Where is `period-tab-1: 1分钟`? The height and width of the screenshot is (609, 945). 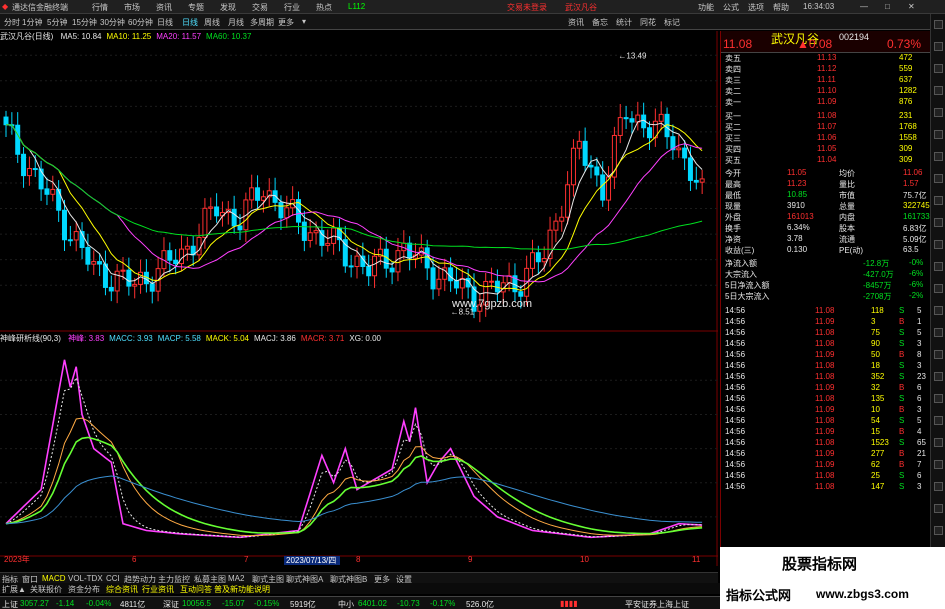
period-tab-1: 1分钟 is located at coordinates (32, 22).